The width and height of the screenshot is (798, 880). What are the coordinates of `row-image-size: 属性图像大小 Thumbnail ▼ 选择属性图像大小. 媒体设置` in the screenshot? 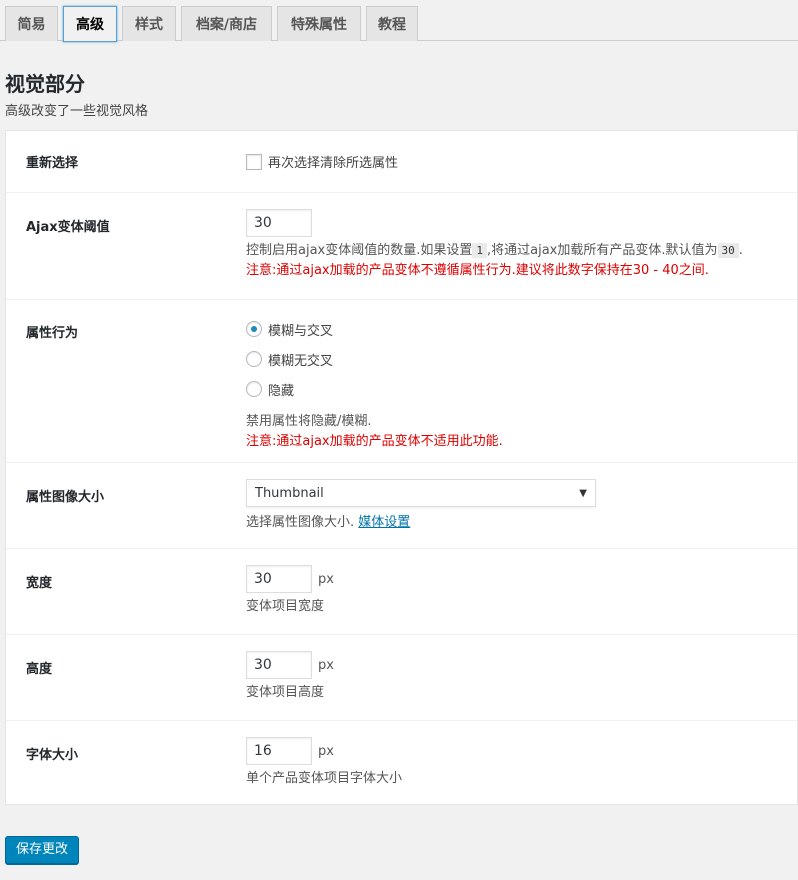 It's located at (401, 506).